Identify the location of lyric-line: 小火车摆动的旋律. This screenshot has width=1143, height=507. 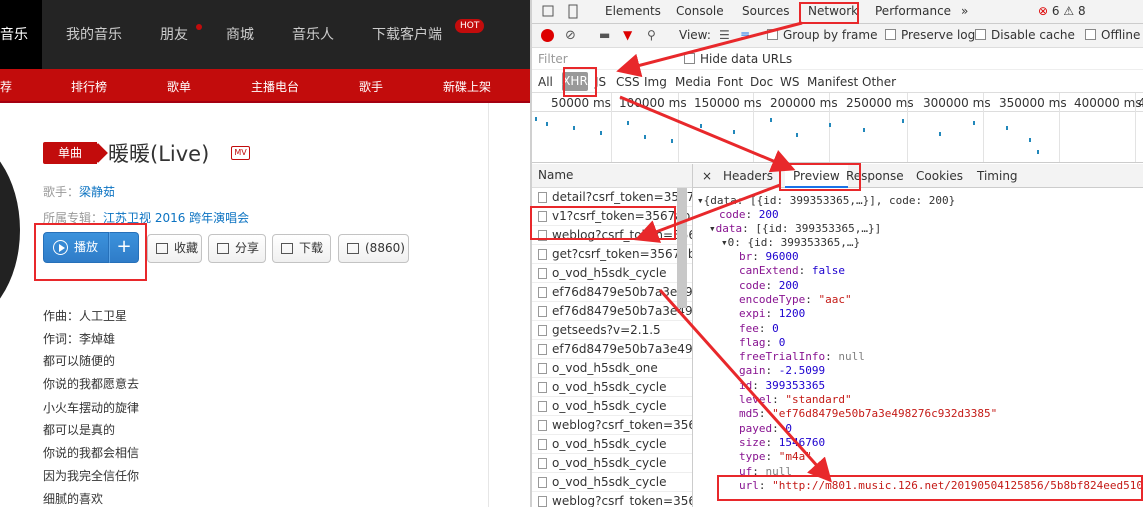
(91, 408).